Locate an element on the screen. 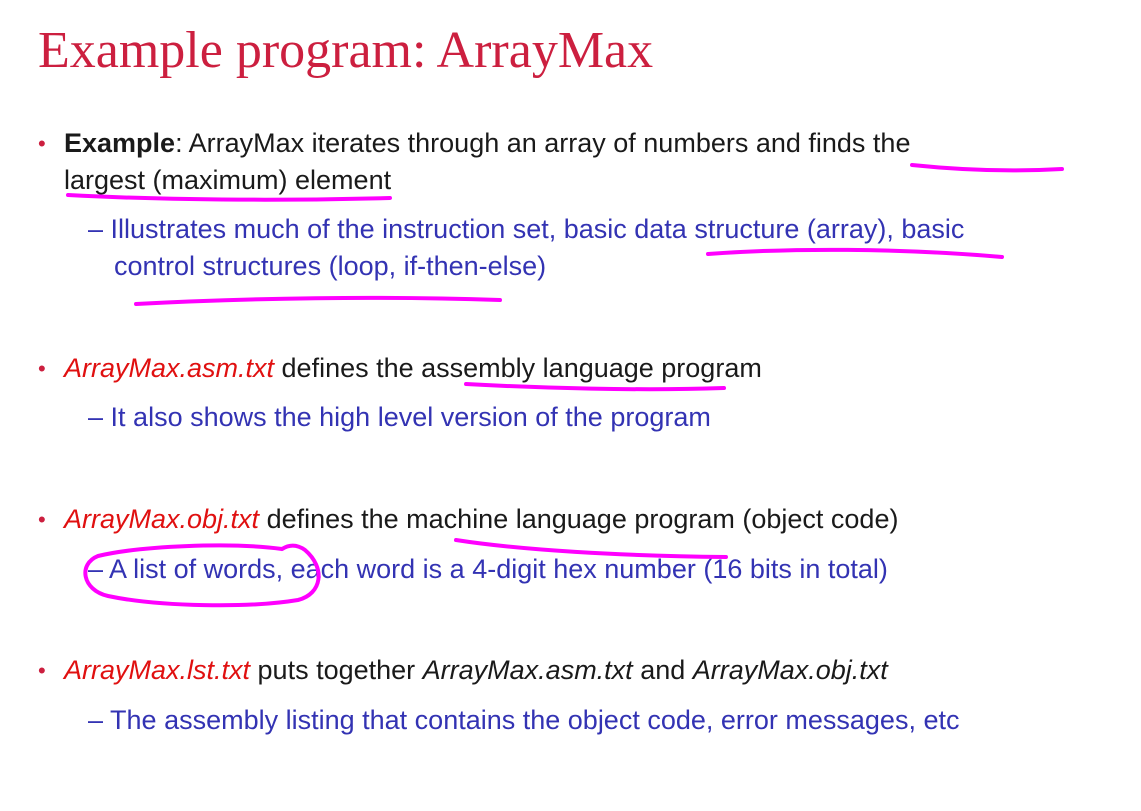 Image resolution: width=1141 pixels, height=811 pixels. slide-title: Example program: ArrayMax is located at coordinates (346, 50).